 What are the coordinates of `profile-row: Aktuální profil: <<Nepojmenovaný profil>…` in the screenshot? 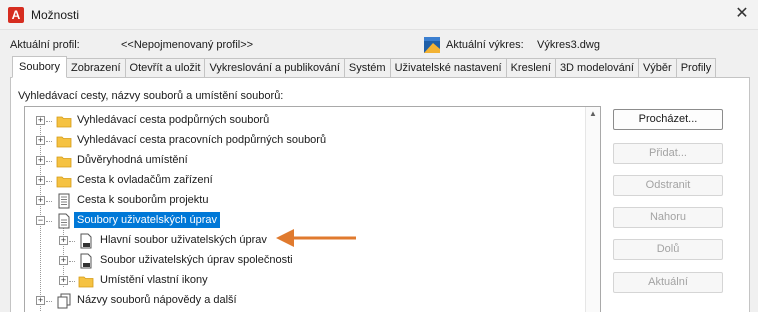 It's located at (379, 46).